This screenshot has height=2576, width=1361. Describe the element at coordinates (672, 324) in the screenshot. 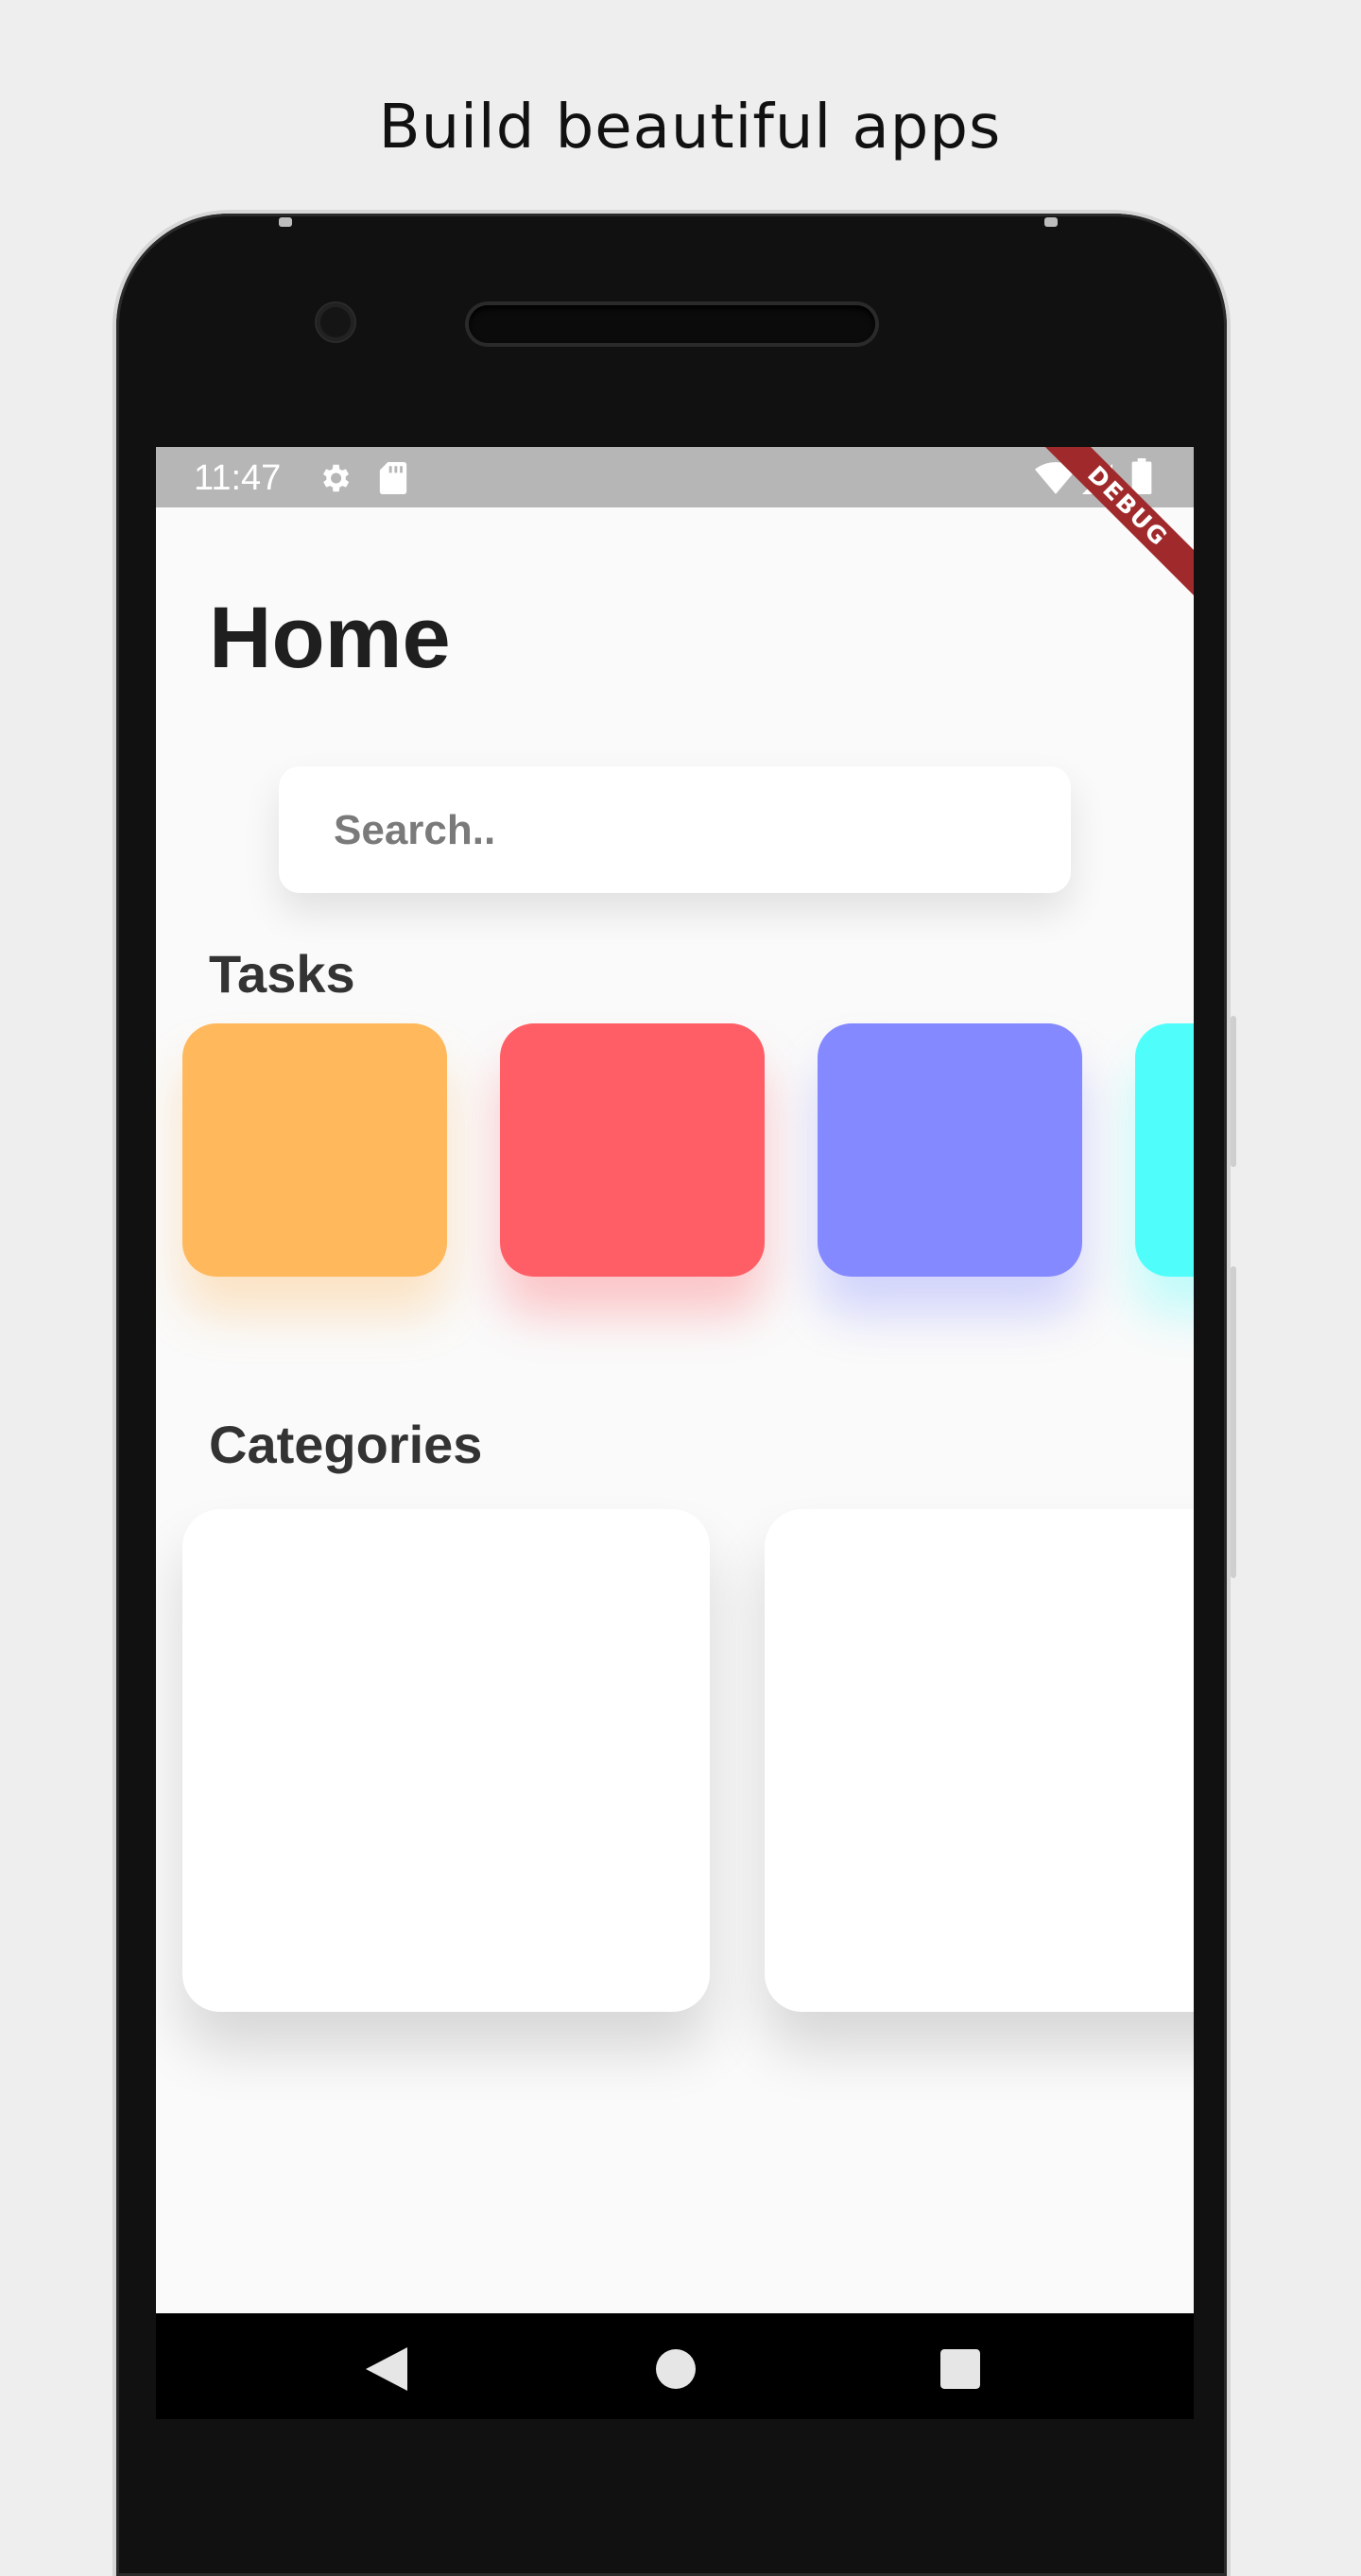

I see `speaker-grille` at that location.